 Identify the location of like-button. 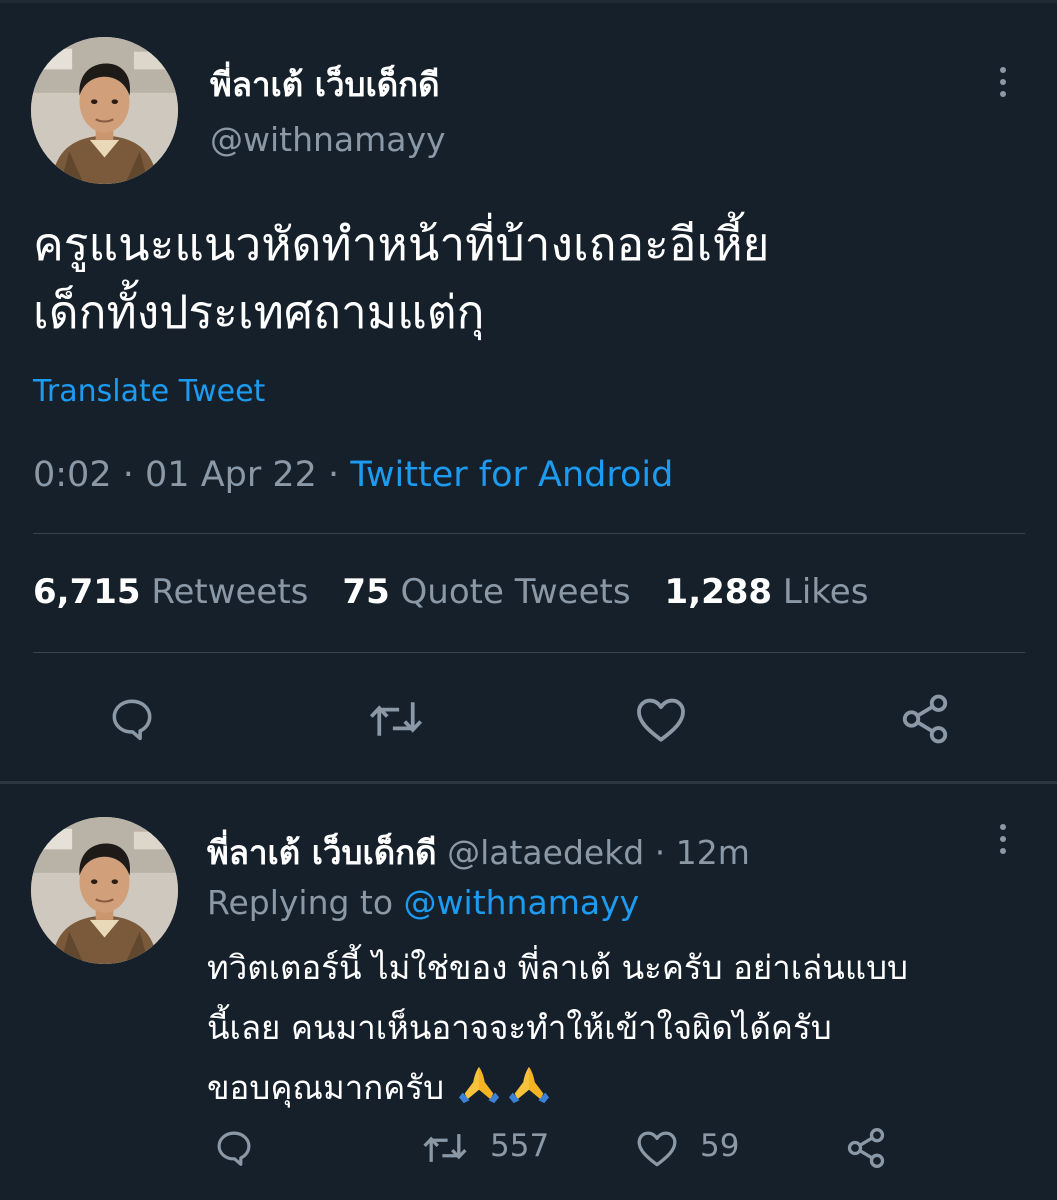
(661, 719).